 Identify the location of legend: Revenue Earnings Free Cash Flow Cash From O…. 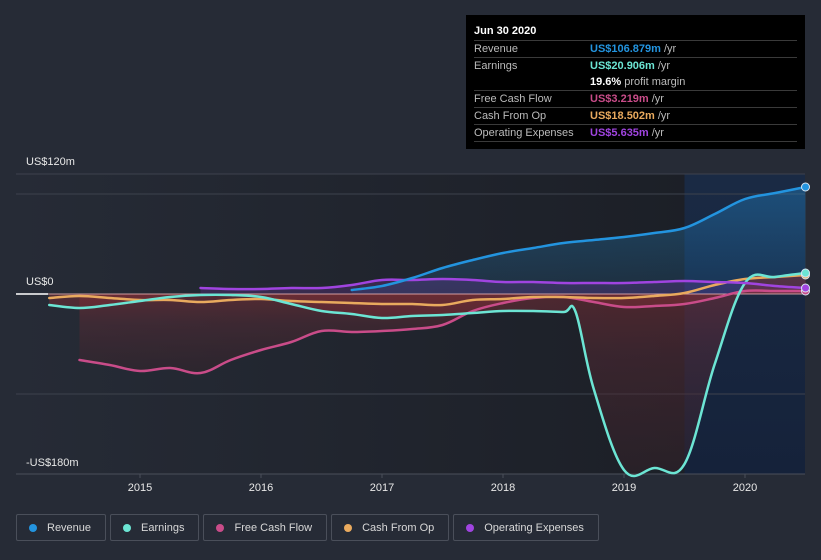
(307, 527).